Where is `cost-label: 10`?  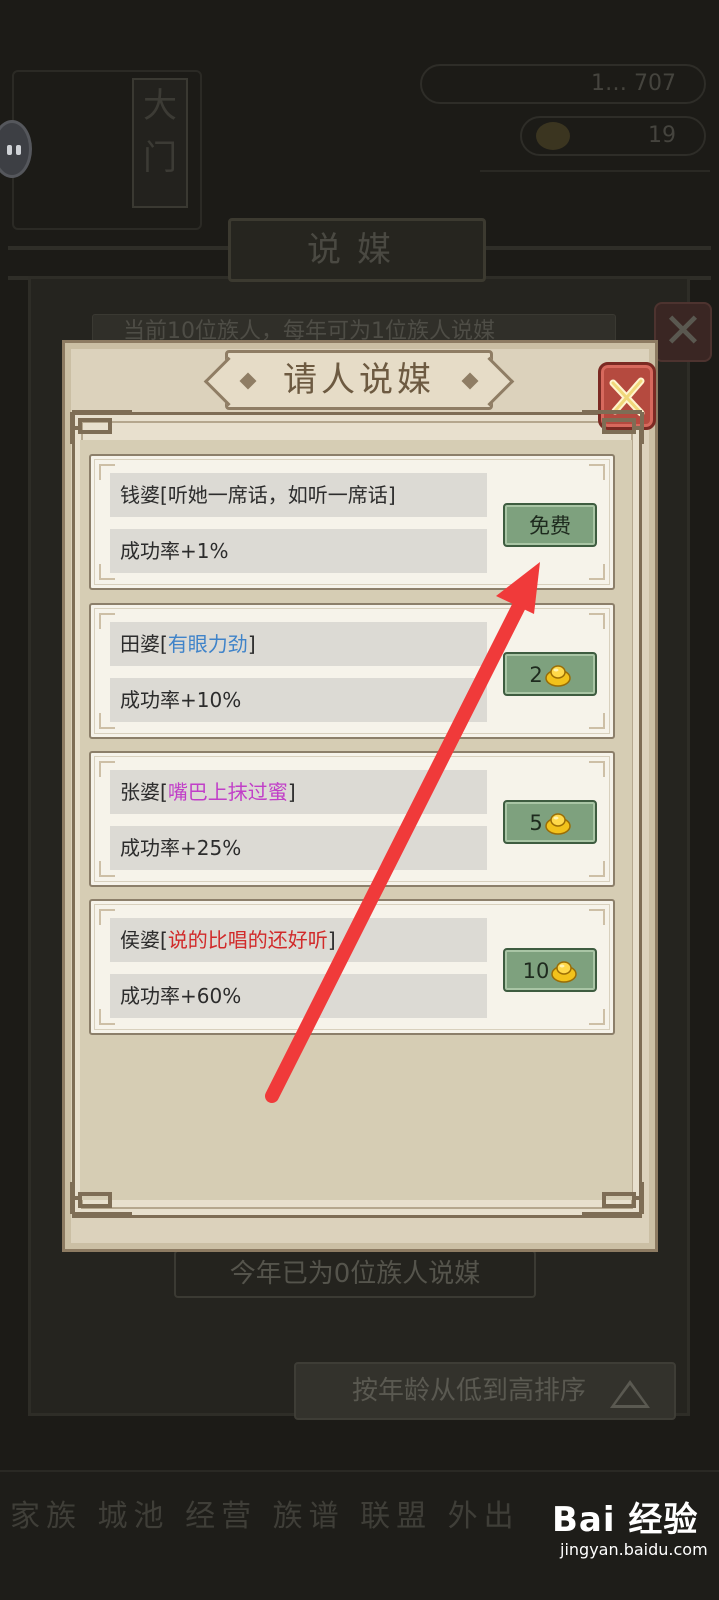 cost-label: 10 is located at coordinates (536, 971).